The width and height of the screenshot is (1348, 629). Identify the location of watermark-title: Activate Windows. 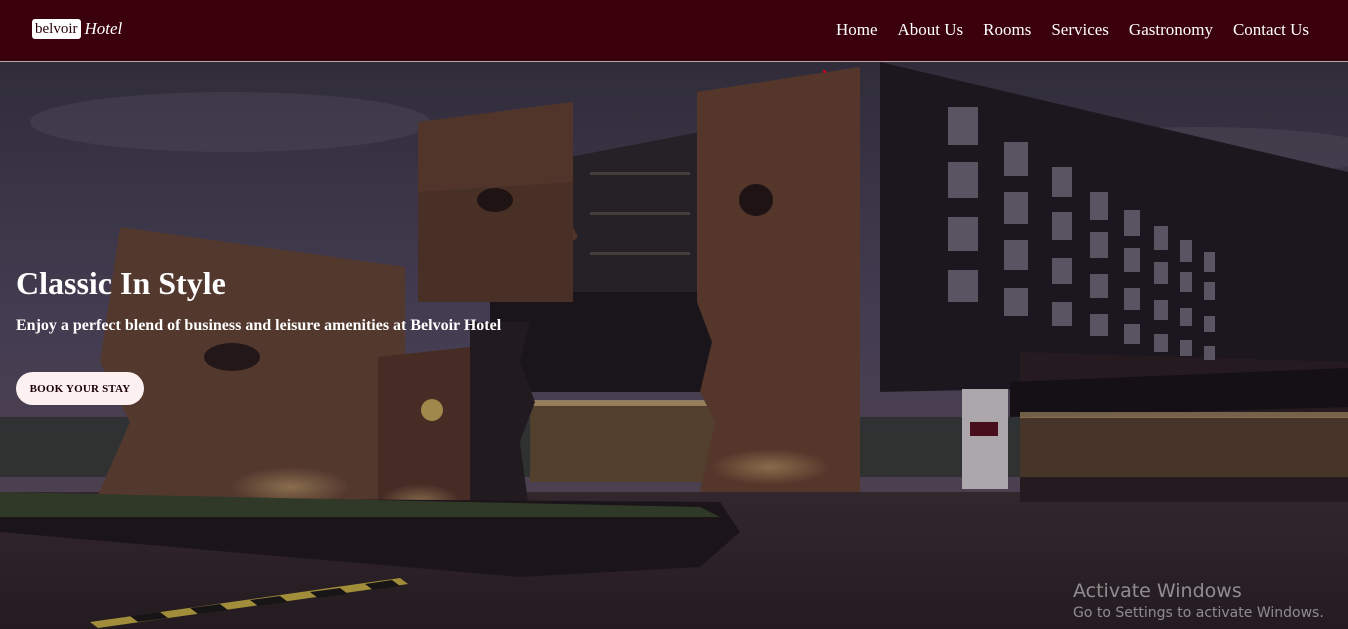
(1157, 591).